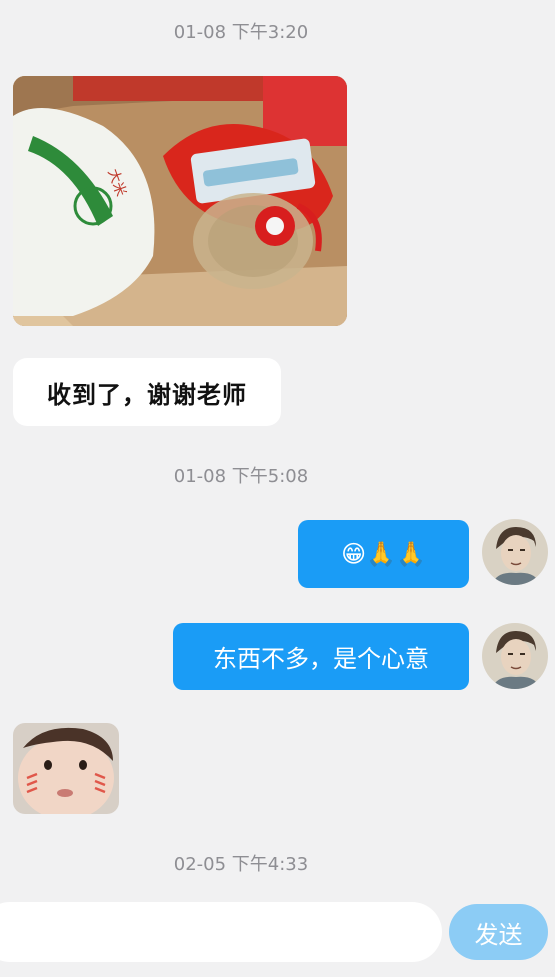 This screenshot has width=555, height=977. Describe the element at coordinates (147, 392) in the screenshot. I see `received-message: 收到了，谢谢老师` at that location.